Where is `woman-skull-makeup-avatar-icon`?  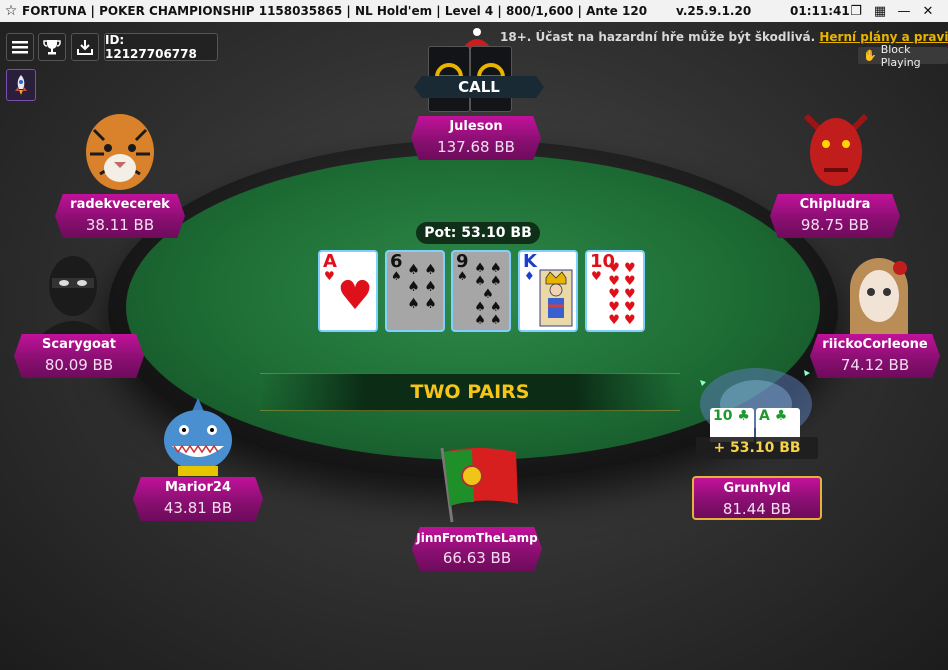
woman-skull-makeup-avatar-icon is located at coordinates (879, 297).